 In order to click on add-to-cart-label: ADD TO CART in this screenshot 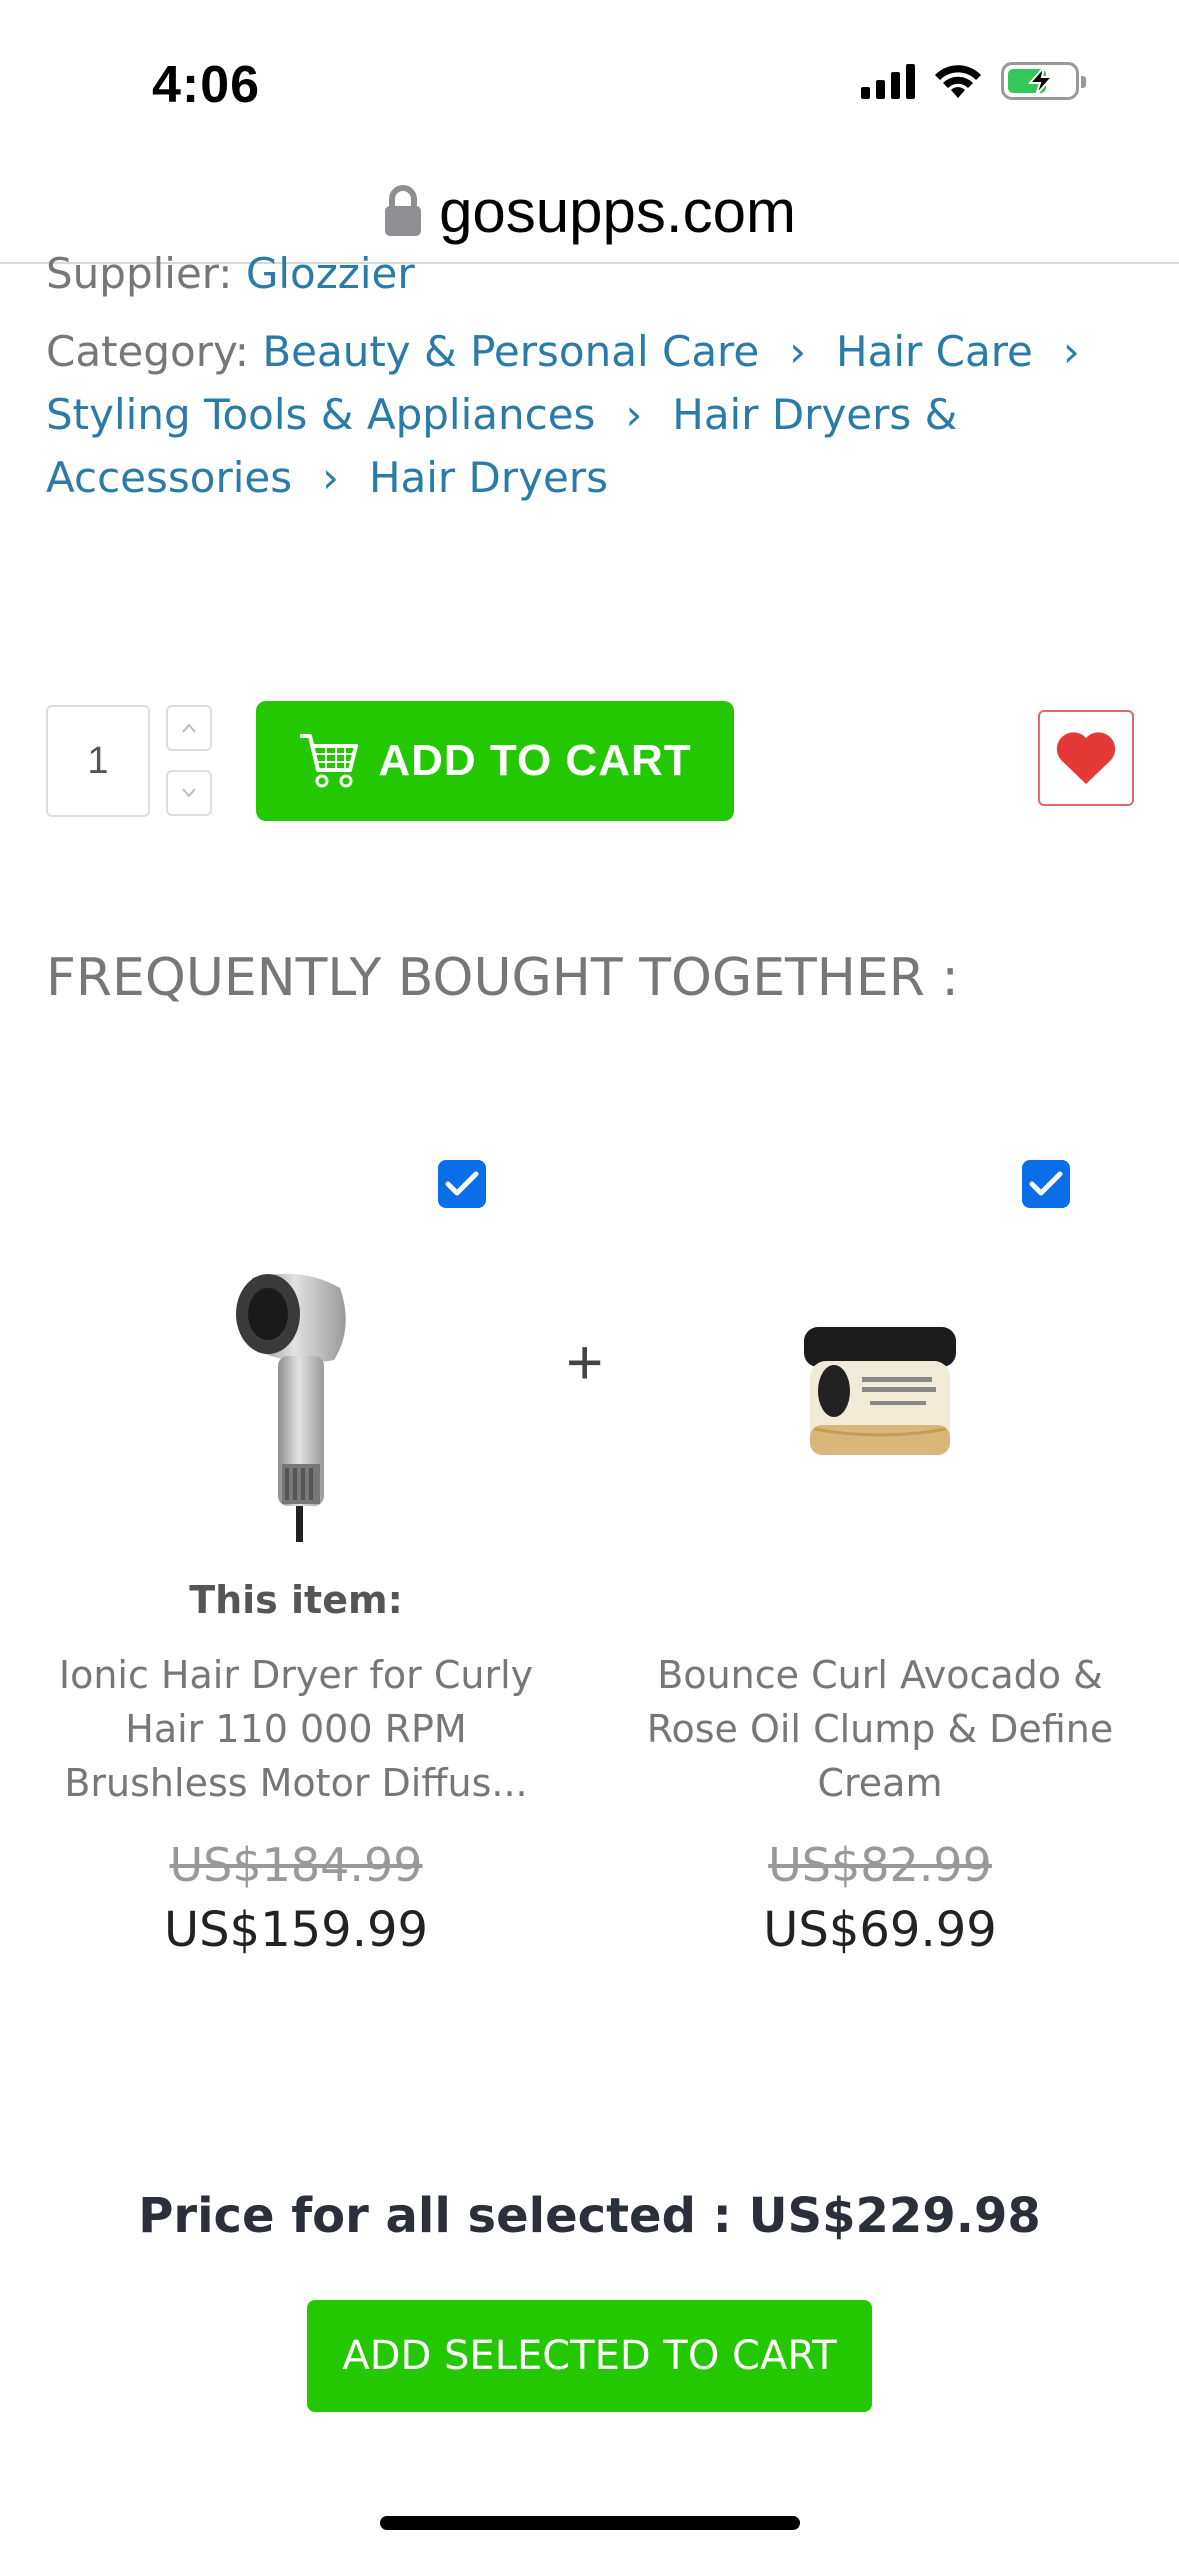, I will do `click(535, 760)`.